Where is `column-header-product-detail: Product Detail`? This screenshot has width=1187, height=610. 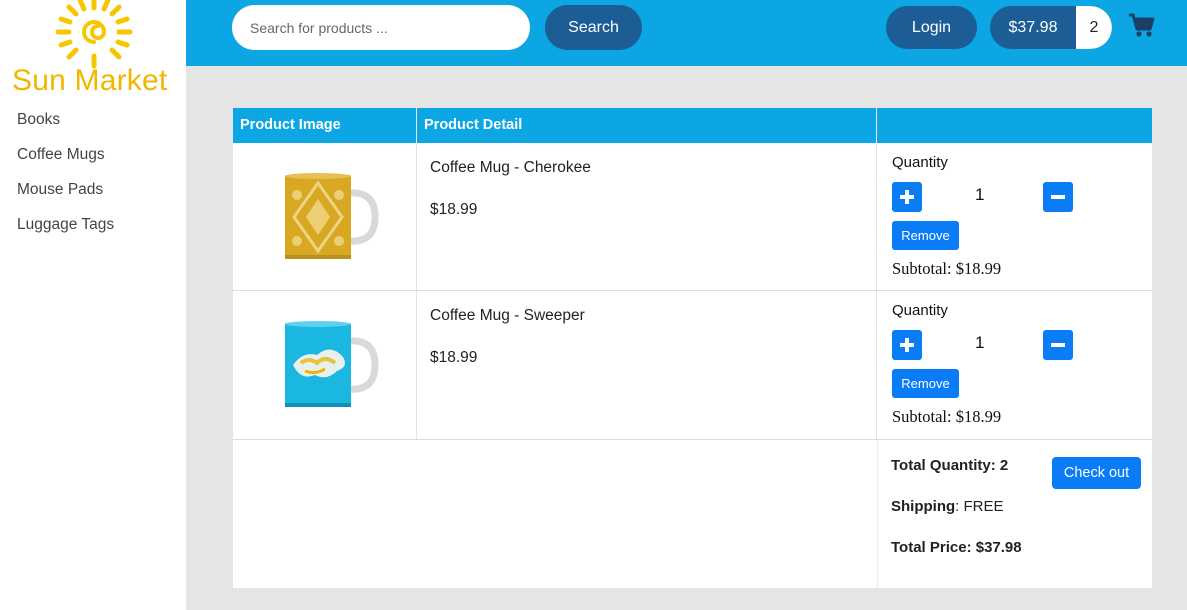 column-header-product-detail: Product Detail is located at coordinates (647, 125).